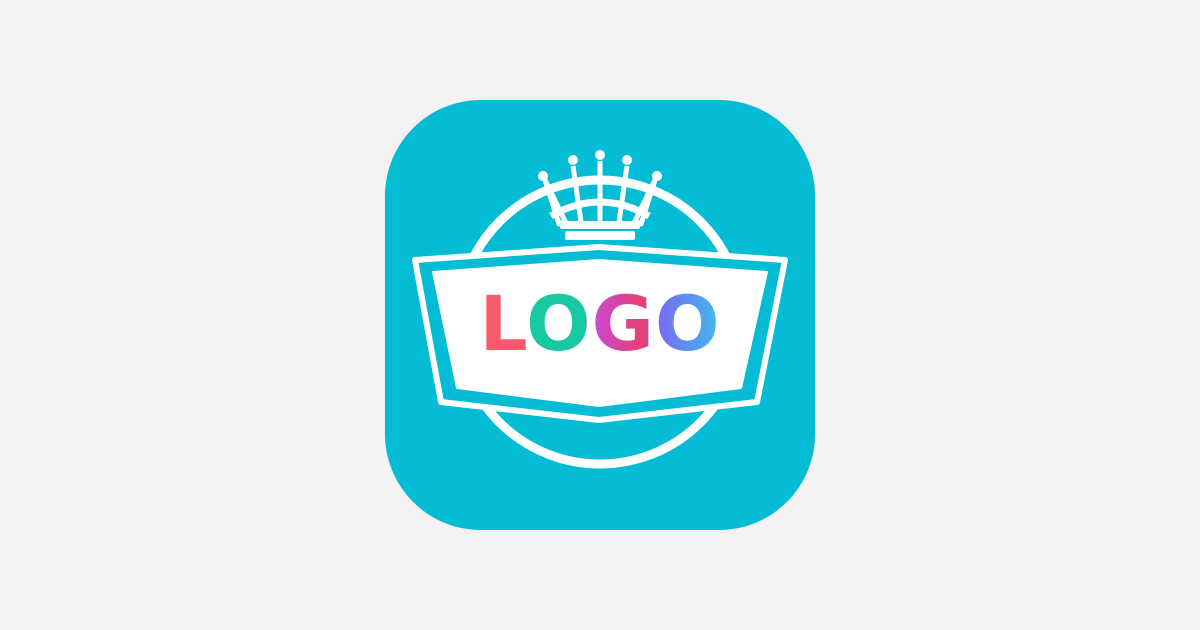  I want to click on badge-label-wrap: LOGO, so click(600, 324).